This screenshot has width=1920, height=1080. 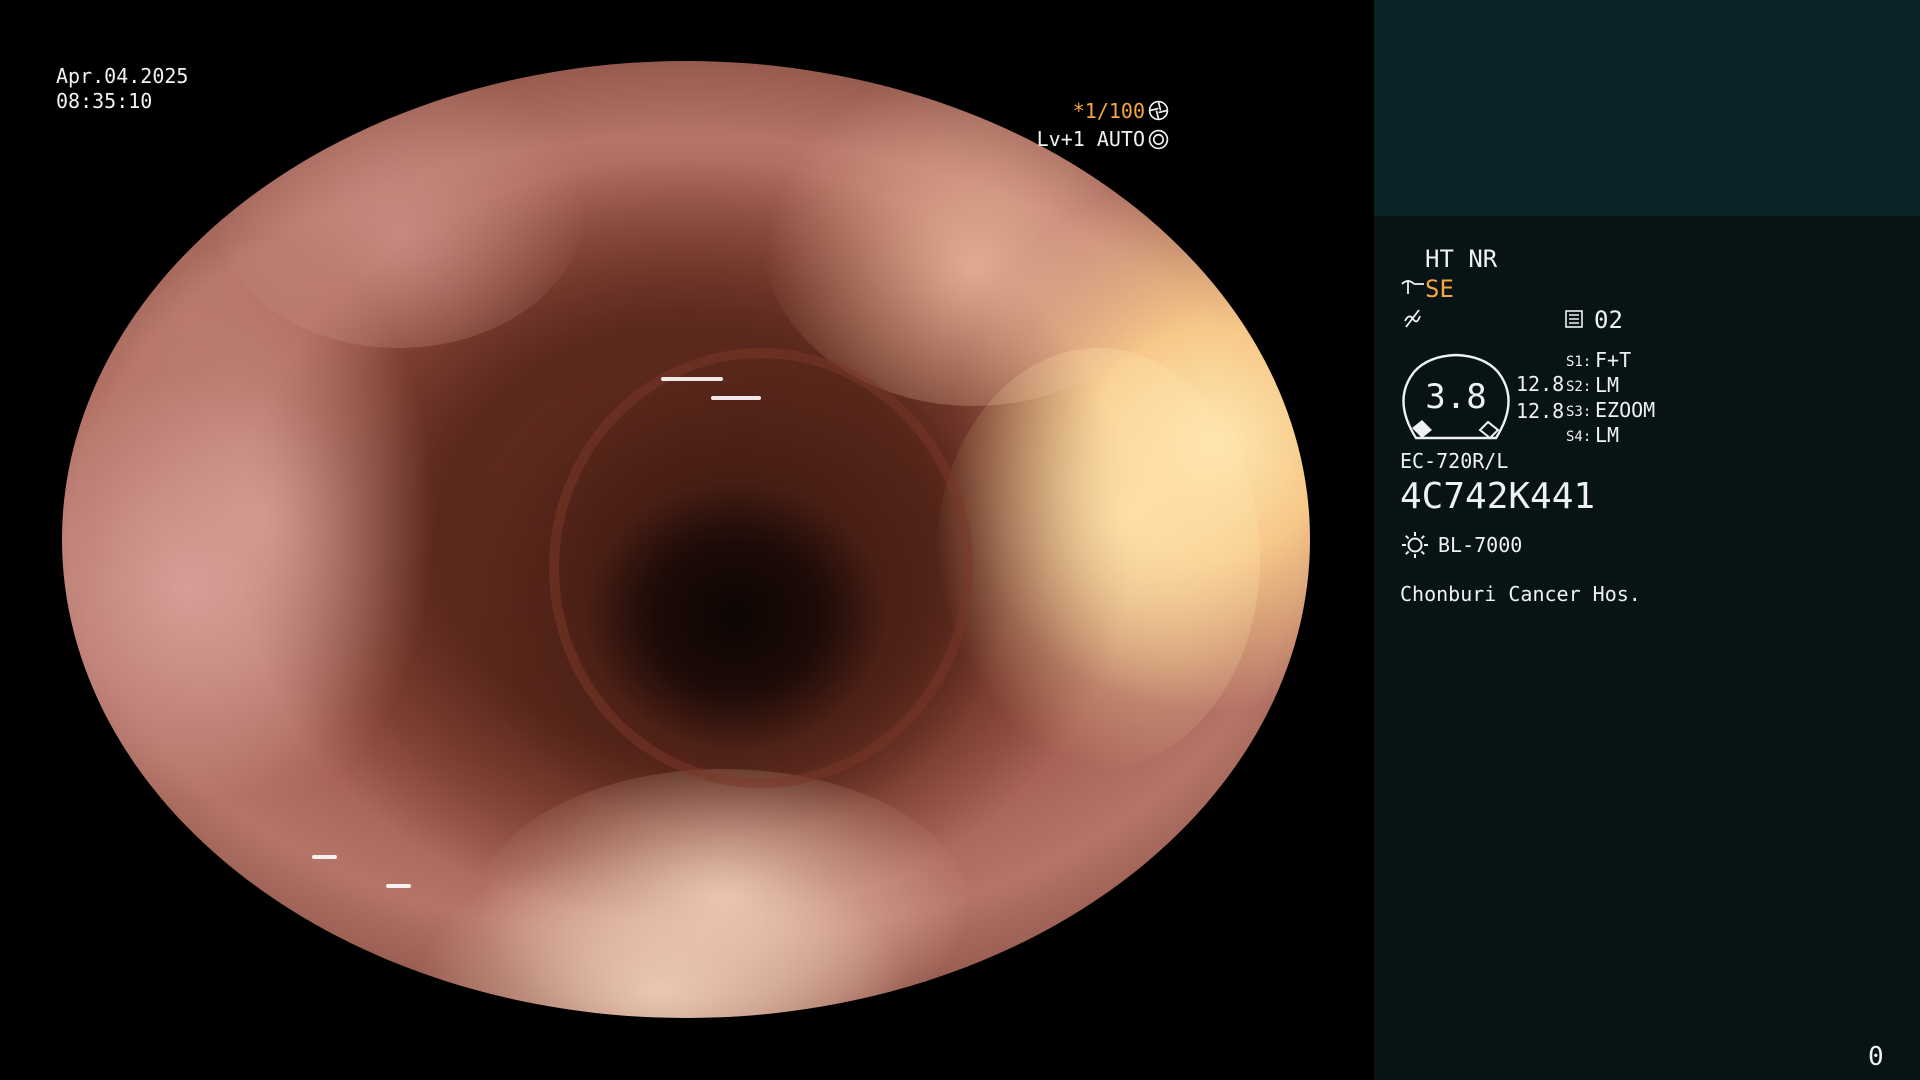 I want to click on measurement-value-1: 12.8, so click(x=1540, y=384).